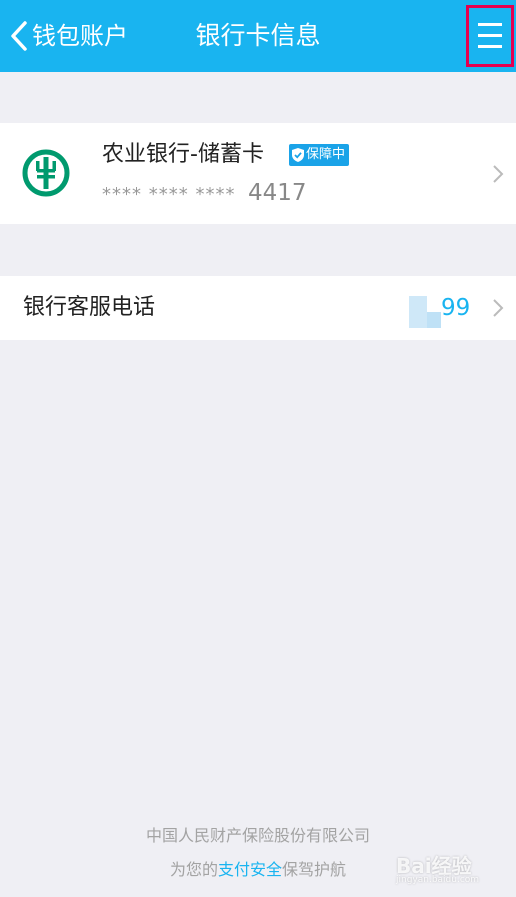 The width and height of the screenshot is (516, 897). Describe the element at coordinates (257, 835) in the screenshot. I see `footer-insurer: 中国人民财产保险股份有限公司` at that location.